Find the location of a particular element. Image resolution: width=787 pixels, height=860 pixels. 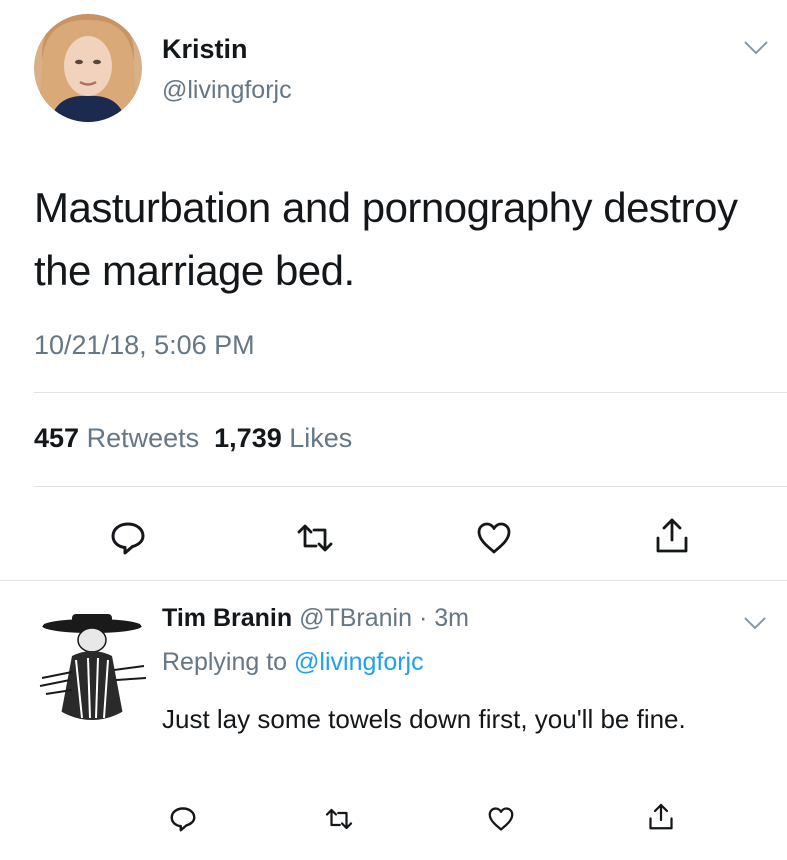

reply-display-name: Tim Branin is located at coordinates (227, 618).